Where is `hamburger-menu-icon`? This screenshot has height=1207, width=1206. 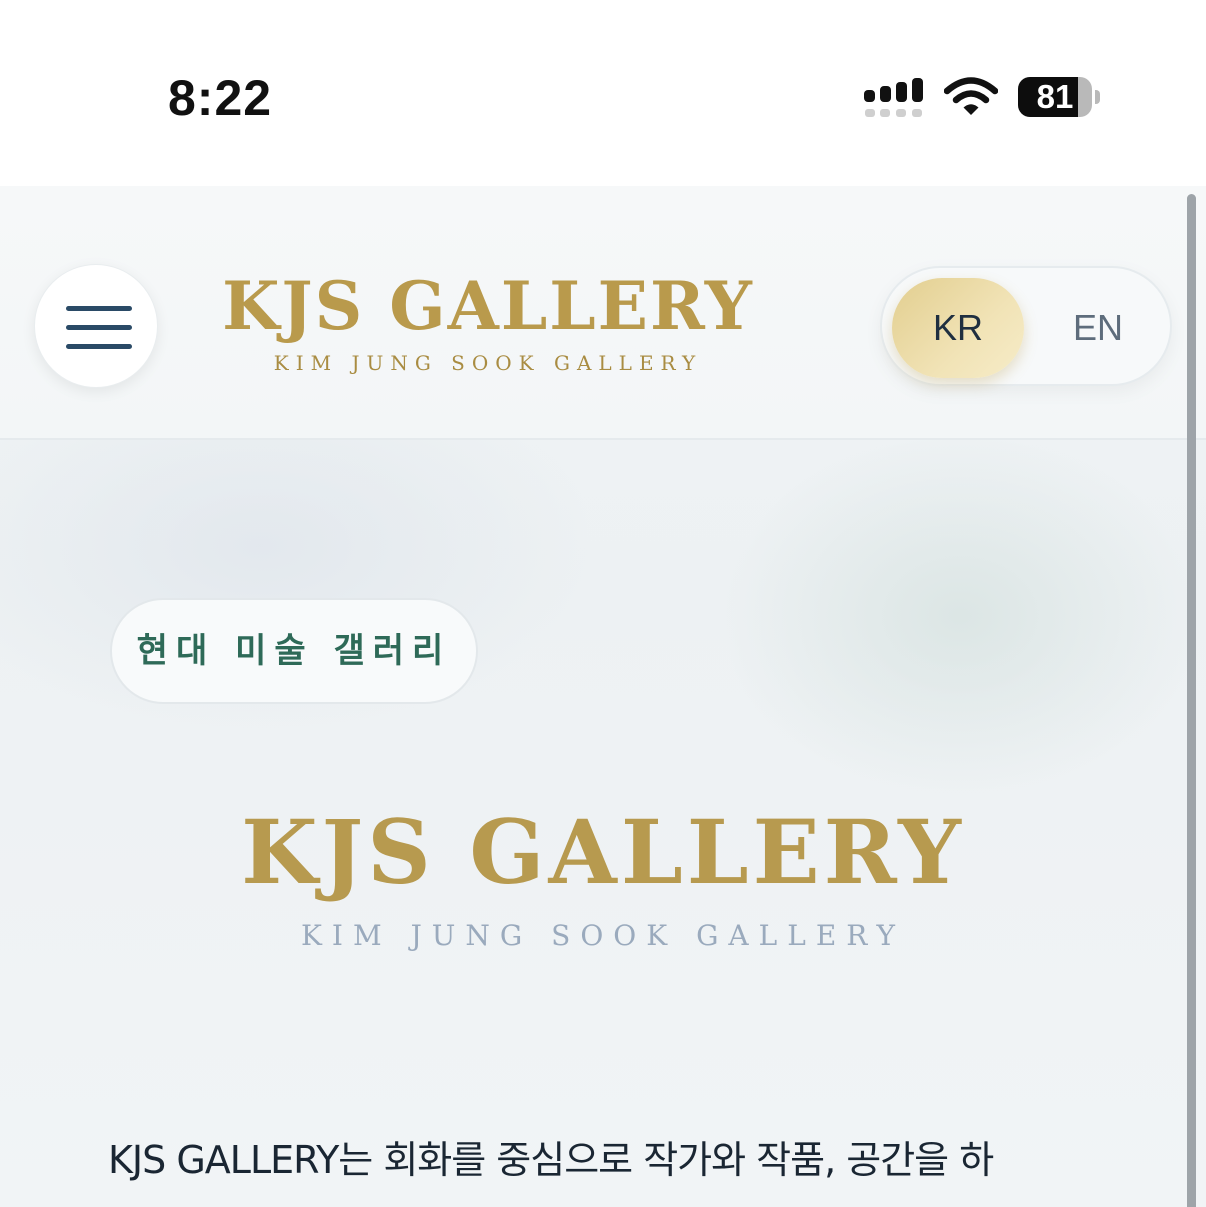 hamburger-menu-icon is located at coordinates (99, 308).